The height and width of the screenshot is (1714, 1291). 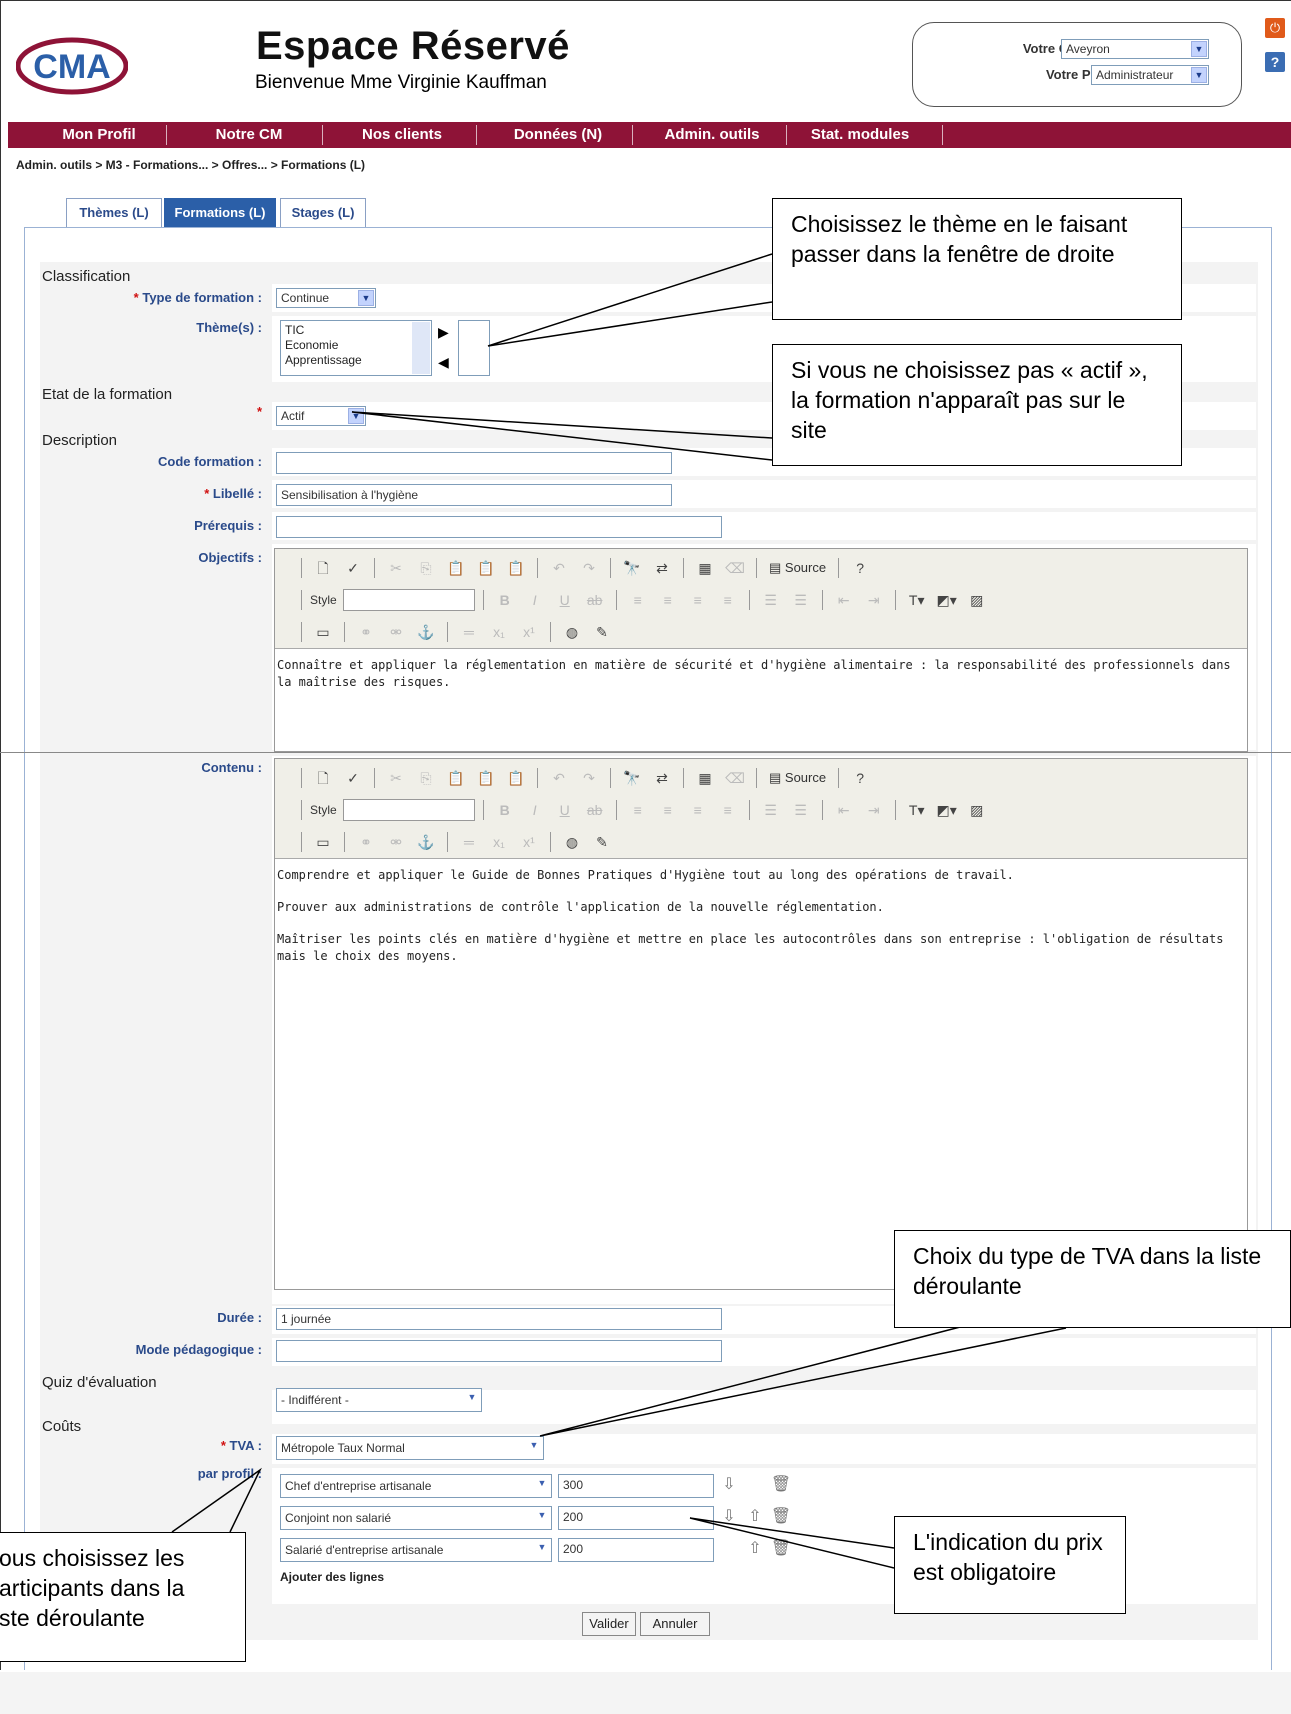 I want to click on code-formation-input, so click(x=474, y=463).